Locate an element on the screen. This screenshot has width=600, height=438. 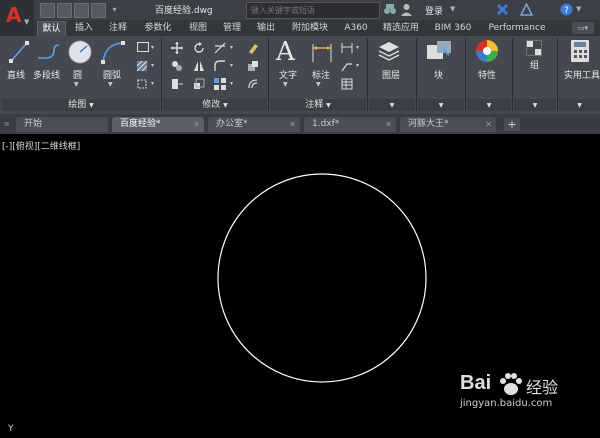
doc-tab-hetun: 河豚大王* ✕ is located at coordinates (448, 124).